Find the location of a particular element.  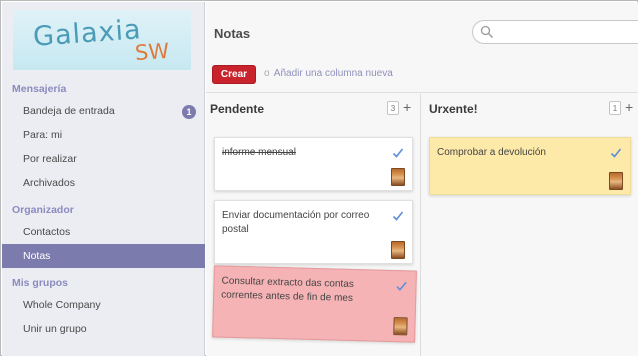

sidebar-item-label: Archivados is located at coordinates (49, 183).